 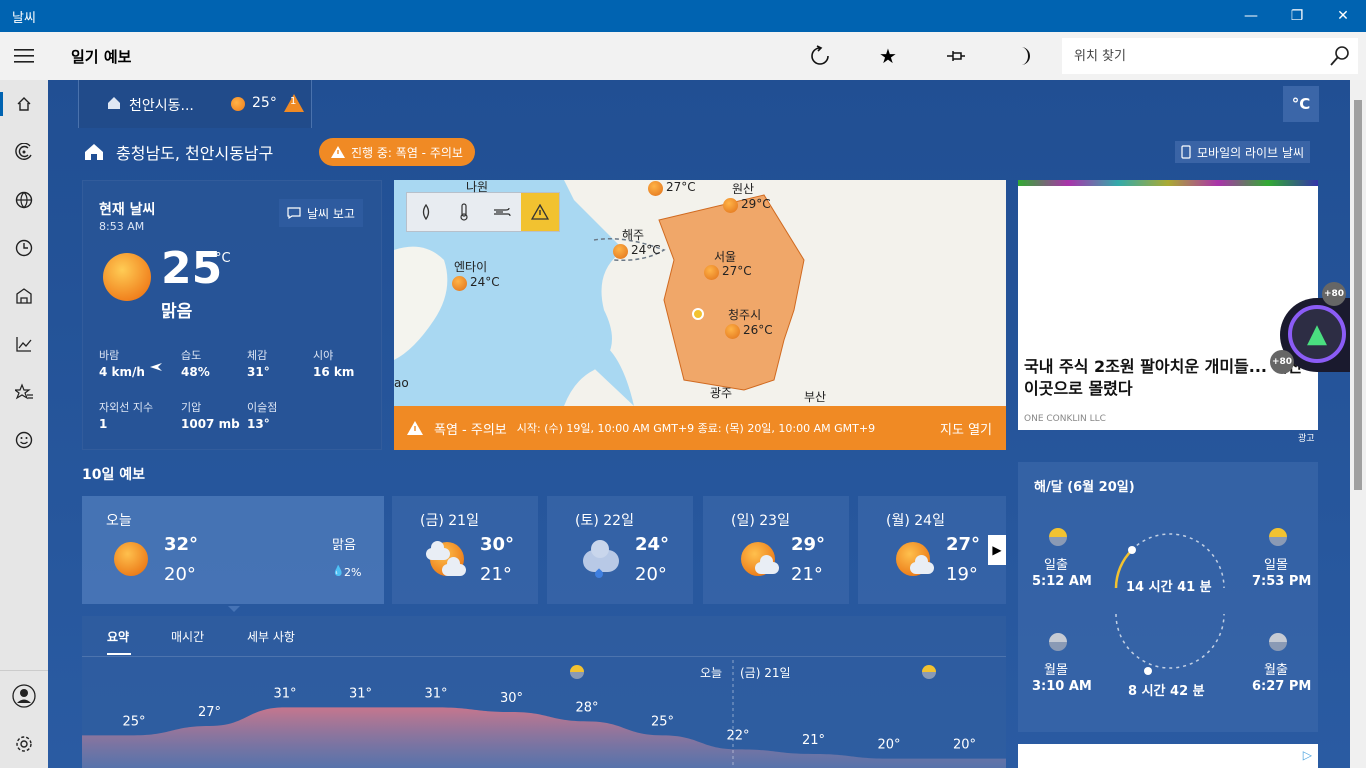 I want to click on theme-button, so click(x=1024, y=56).